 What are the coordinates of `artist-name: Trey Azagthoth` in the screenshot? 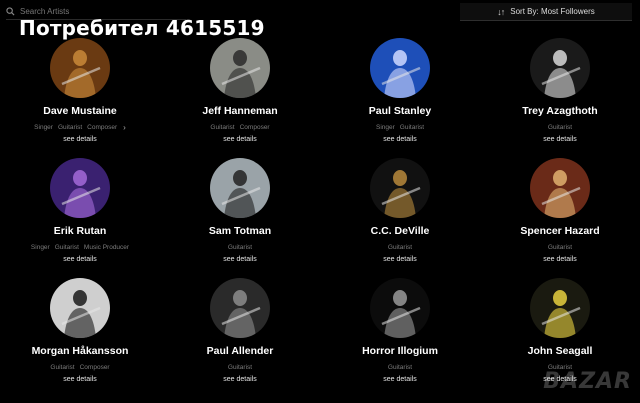 It's located at (559, 111).